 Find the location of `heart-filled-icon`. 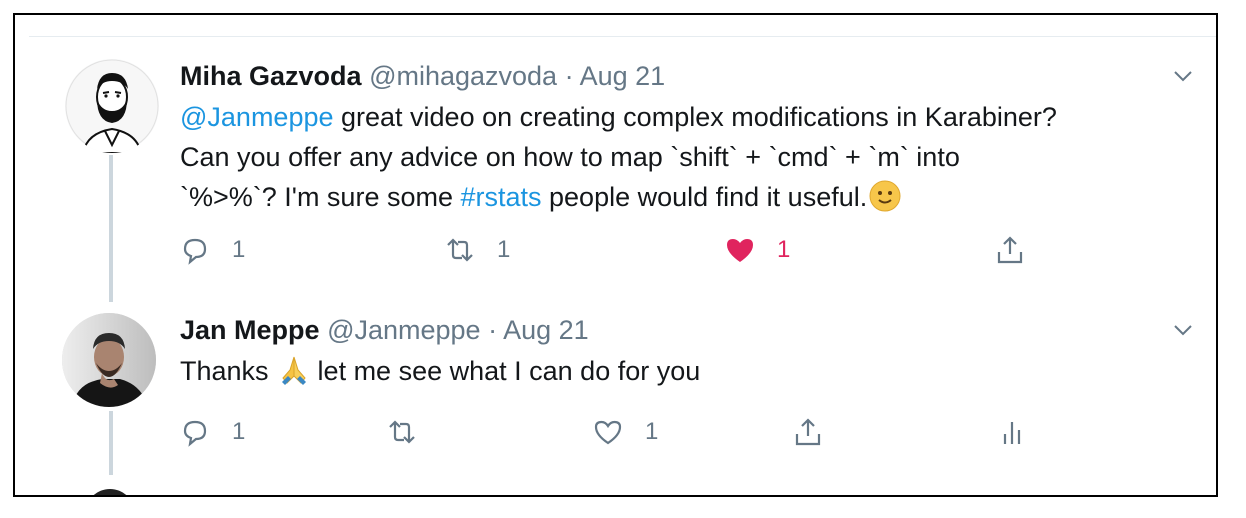

heart-filled-icon is located at coordinates (740, 250).